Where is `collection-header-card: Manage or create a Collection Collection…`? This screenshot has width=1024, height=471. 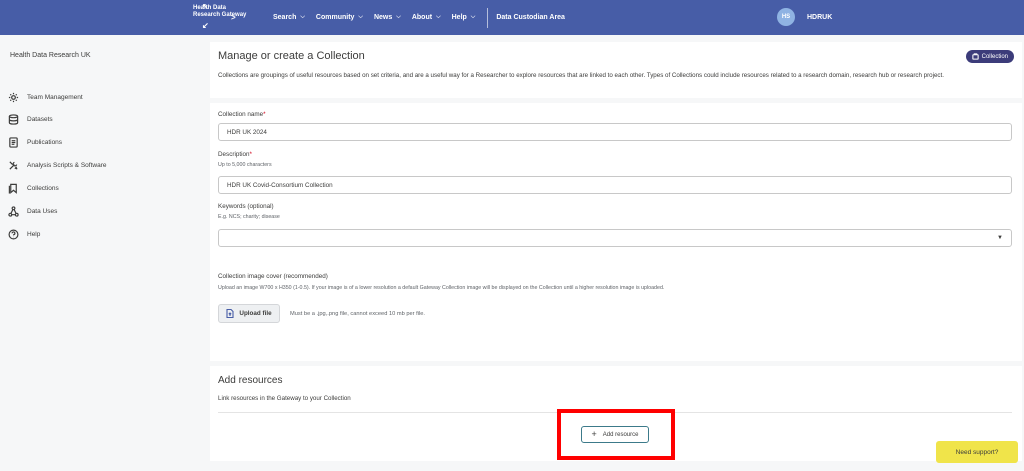
collection-header-card: Manage or create a Collection Collection… is located at coordinates (616, 70).